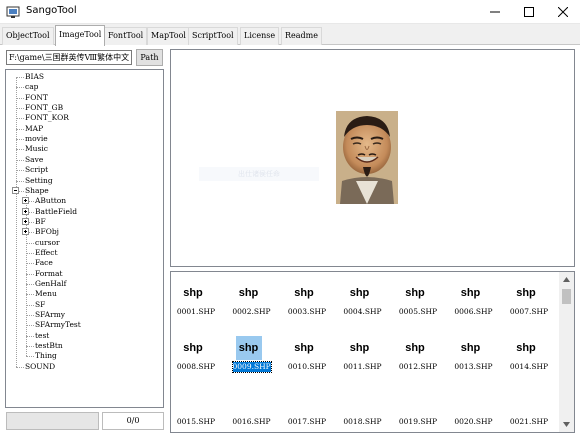 This screenshot has height=438, width=580. Describe the element at coordinates (529, 12) in the screenshot. I see `maximize-button` at that location.